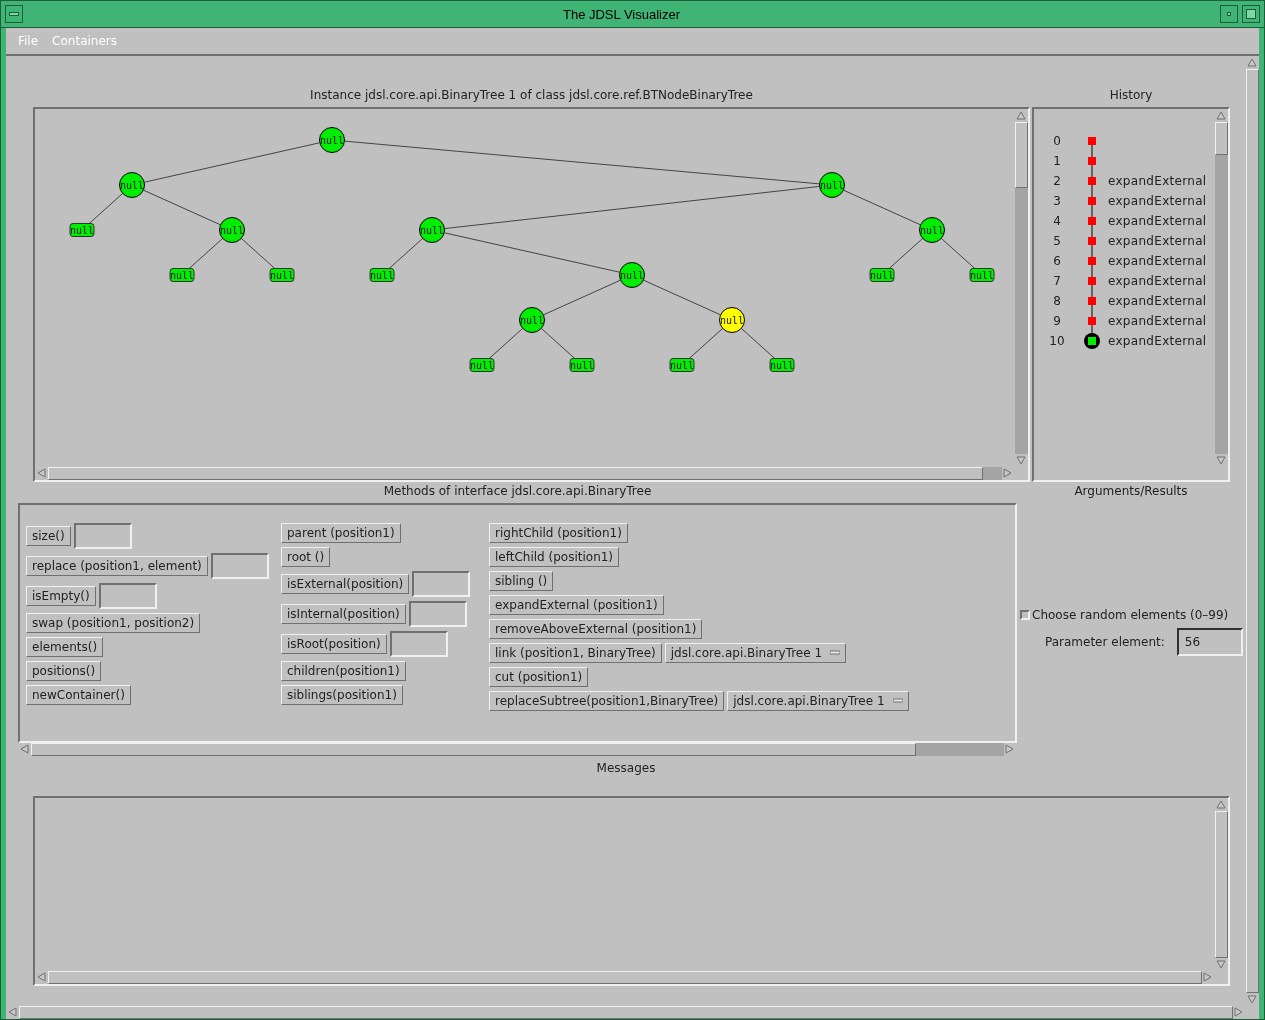  I want to click on method-button: expandExternal (position1), so click(576, 605).